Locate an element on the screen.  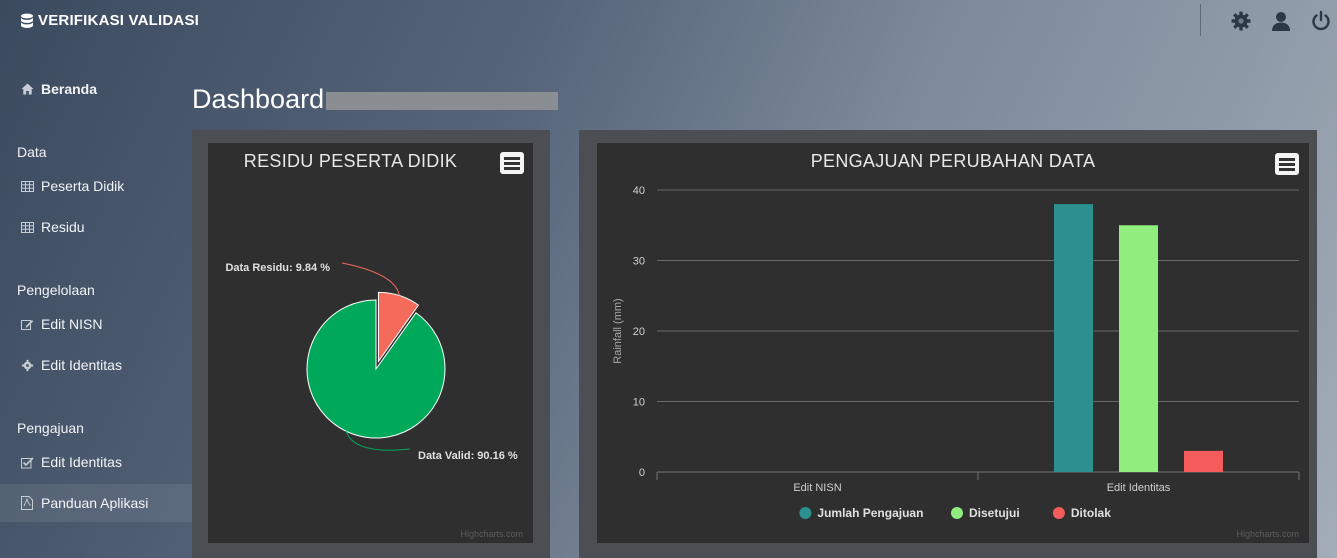
sidebar-item-beranda: Beranda is located at coordinates (98, 89).